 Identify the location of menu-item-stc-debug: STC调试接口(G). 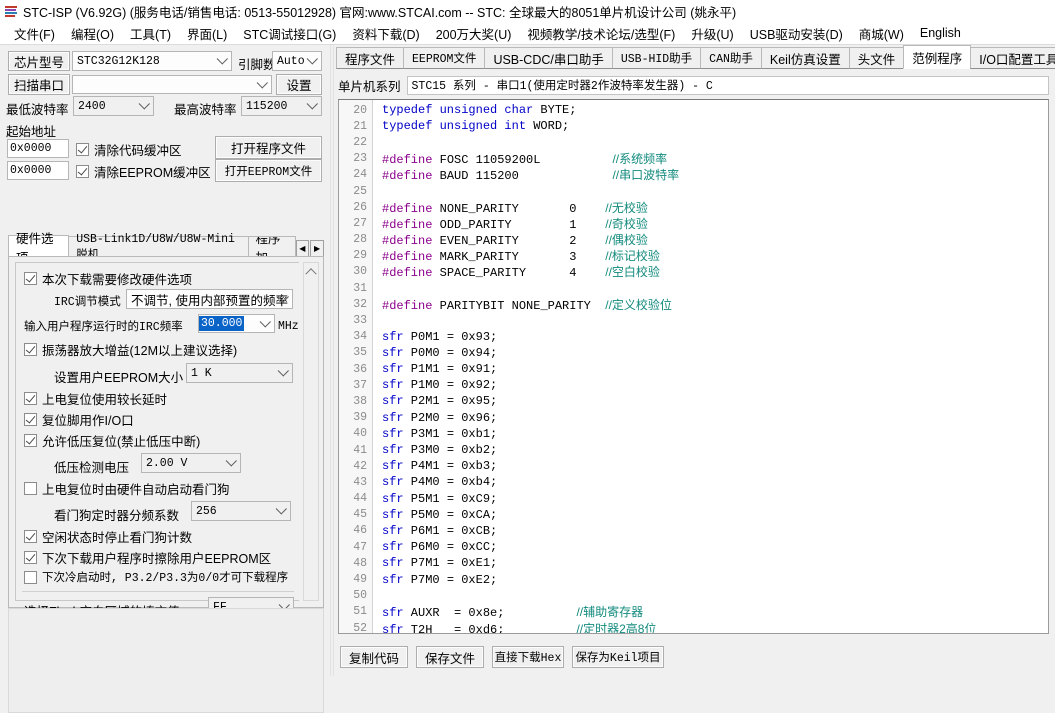
(289, 33).